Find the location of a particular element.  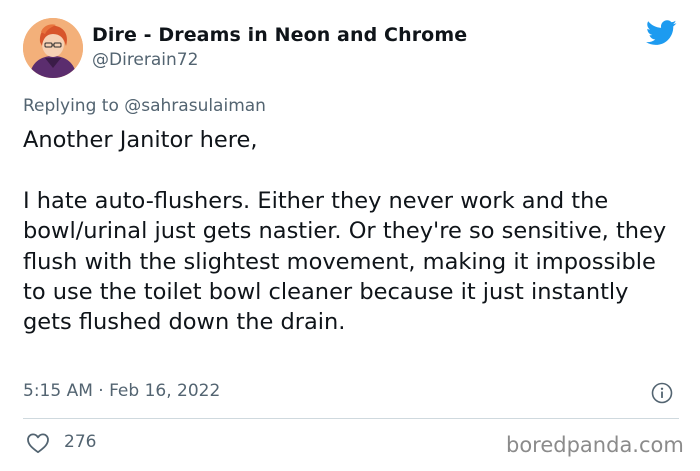

watermark: boredpanda.com is located at coordinates (595, 445).